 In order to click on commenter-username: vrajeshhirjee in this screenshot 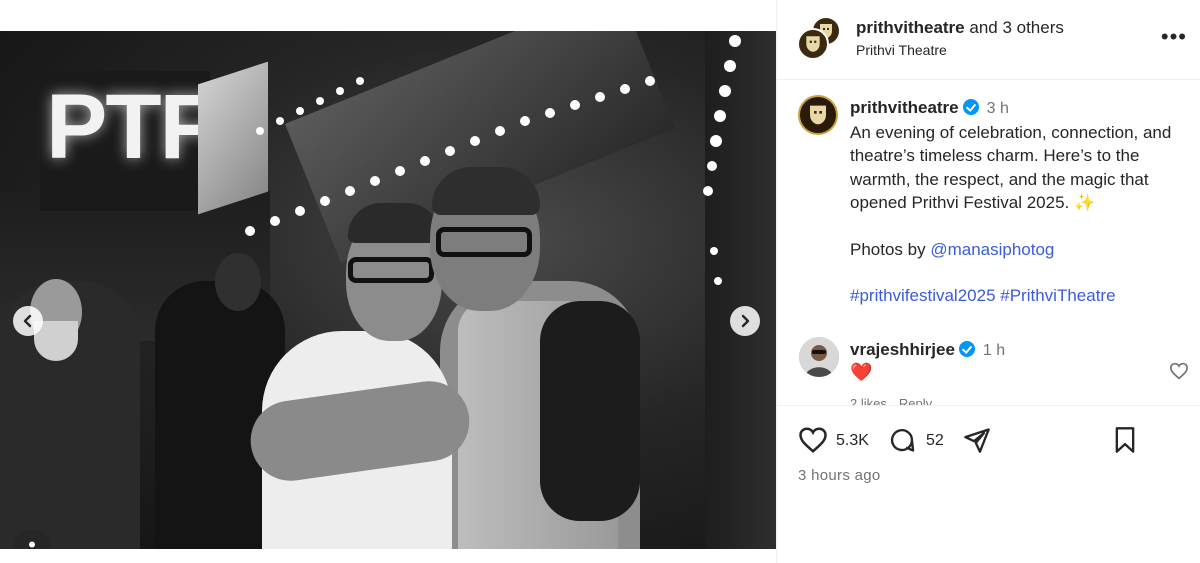, I will do `click(902, 349)`.